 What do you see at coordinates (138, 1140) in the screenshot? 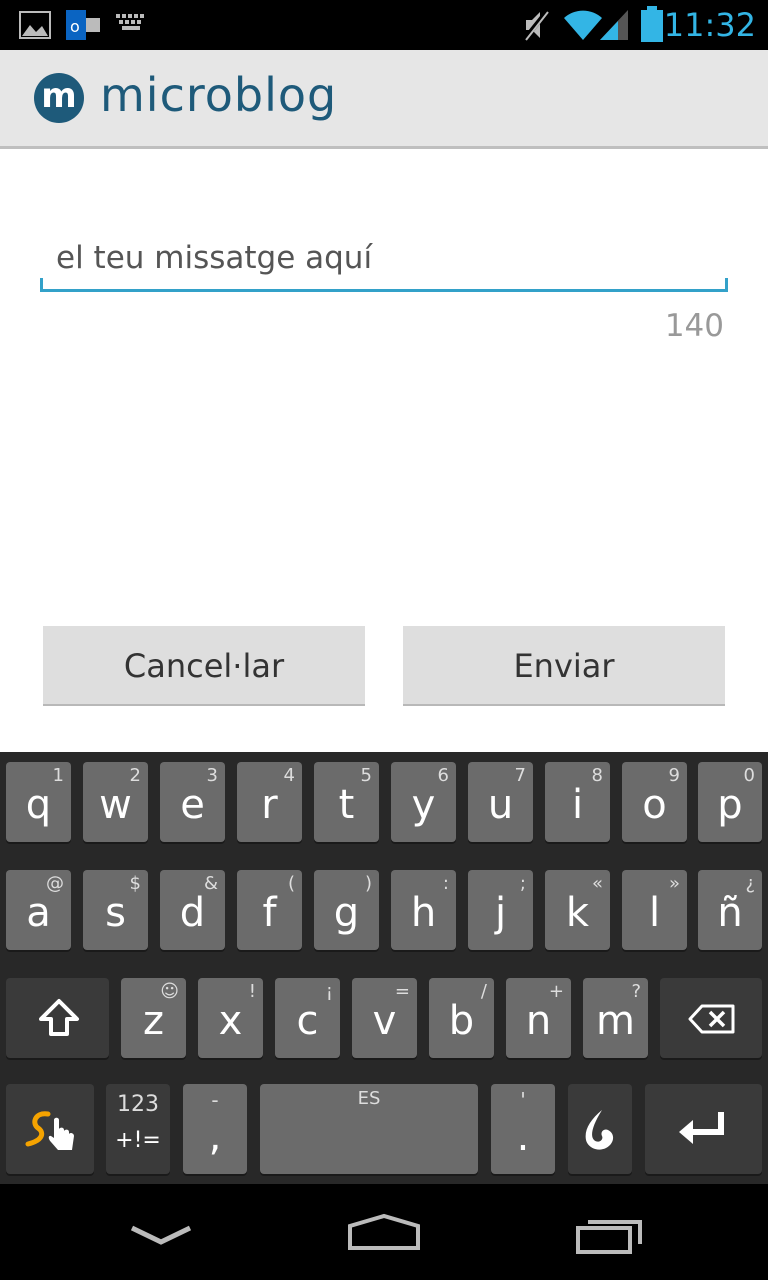
I see `symbols-key-bottom-label: +!=` at bounding box center [138, 1140].